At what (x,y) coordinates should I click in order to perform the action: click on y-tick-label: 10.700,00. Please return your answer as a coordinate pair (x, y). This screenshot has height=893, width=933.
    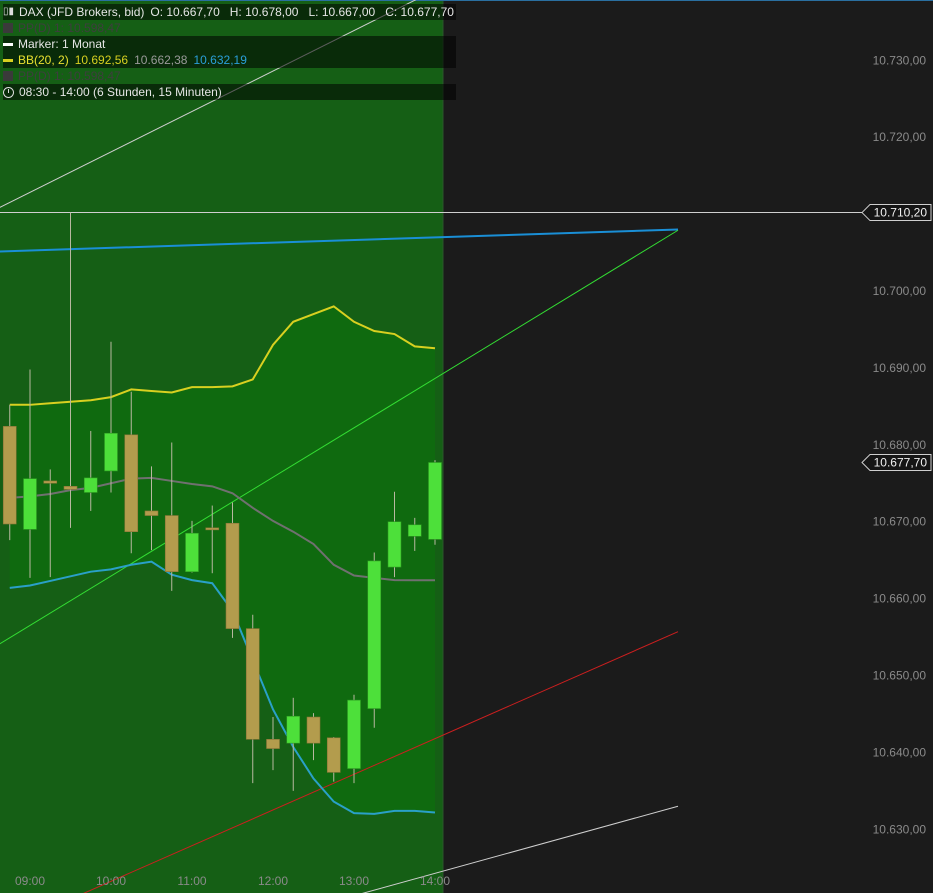
    Looking at the image, I should click on (900, 291).